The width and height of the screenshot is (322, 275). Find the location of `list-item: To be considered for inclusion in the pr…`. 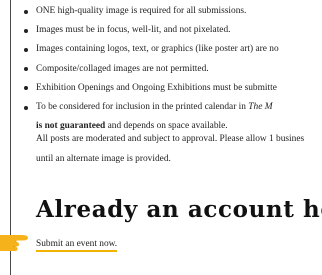

list-item: To be considered for inclusion in the pr… is located at coordinates (151, 107).